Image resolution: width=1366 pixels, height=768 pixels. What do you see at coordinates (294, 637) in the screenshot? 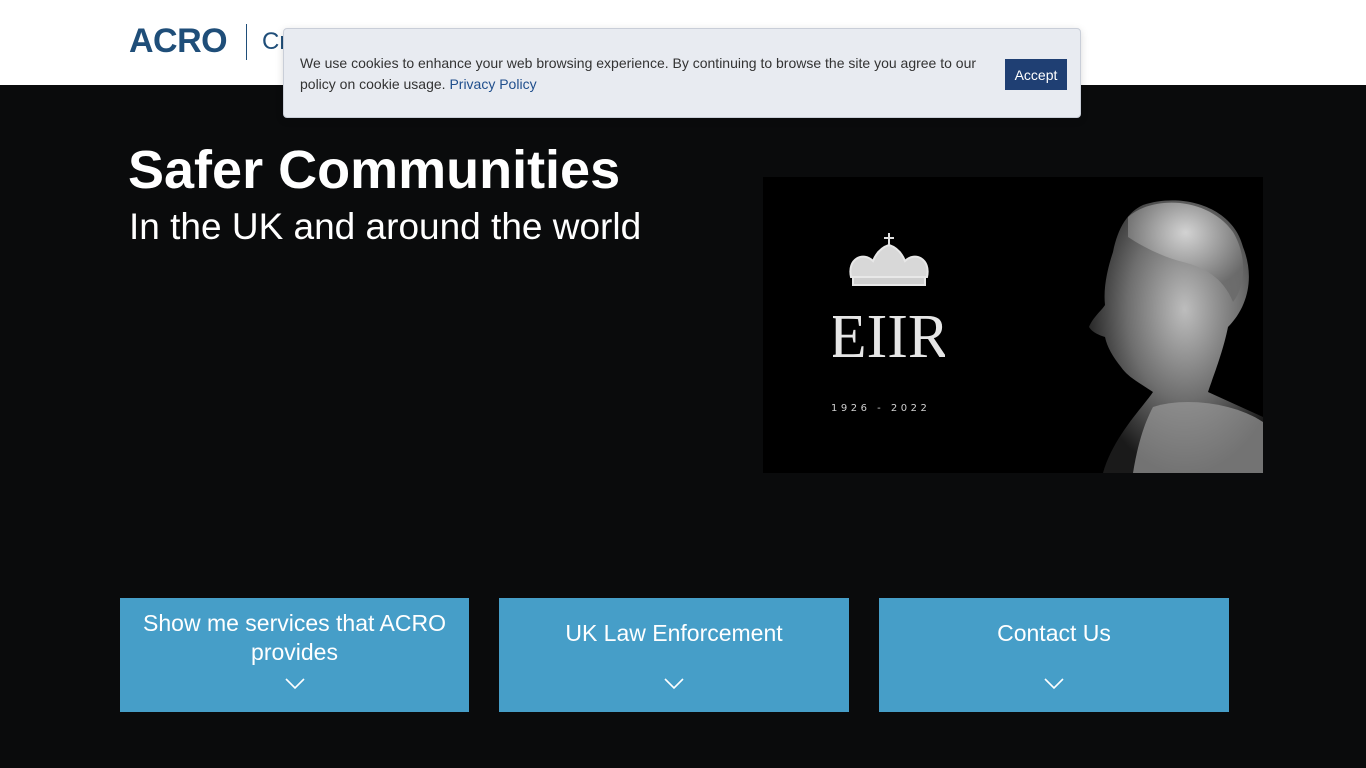
I see `tile-label: Show me services that ACRO provides` at bounding box center [294, 637].